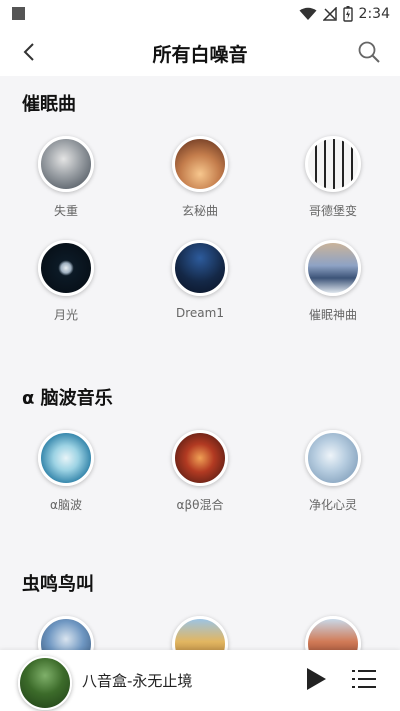 The image size is (400, 711). Describe the element at coordinates (200, 14) in the screenshot. I see `status-bar: 2:34` at that location.